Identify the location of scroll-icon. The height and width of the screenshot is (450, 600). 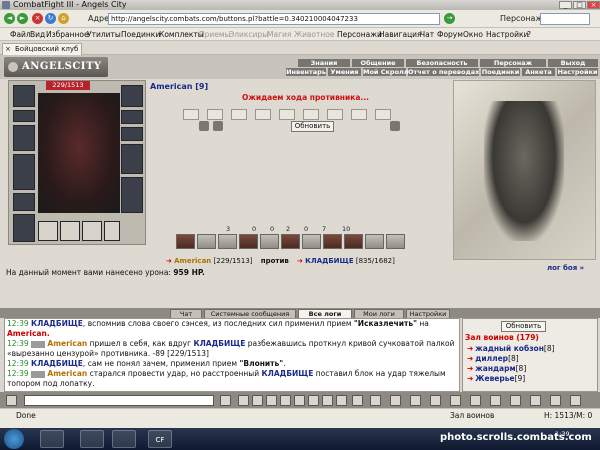
(285, 400).